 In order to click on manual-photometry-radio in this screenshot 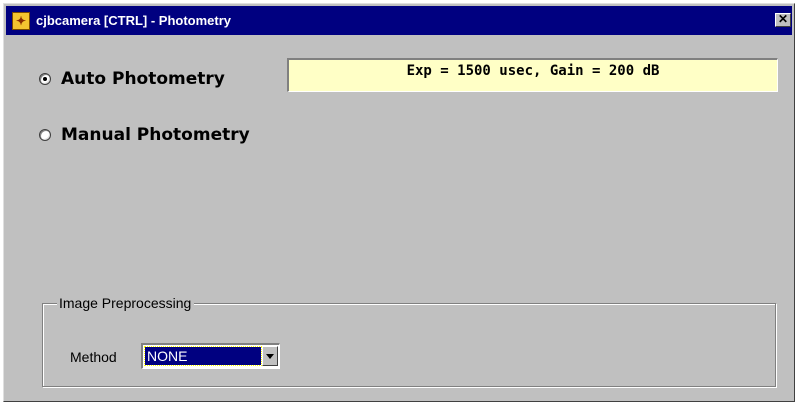, I will do `click(45, 135)`.